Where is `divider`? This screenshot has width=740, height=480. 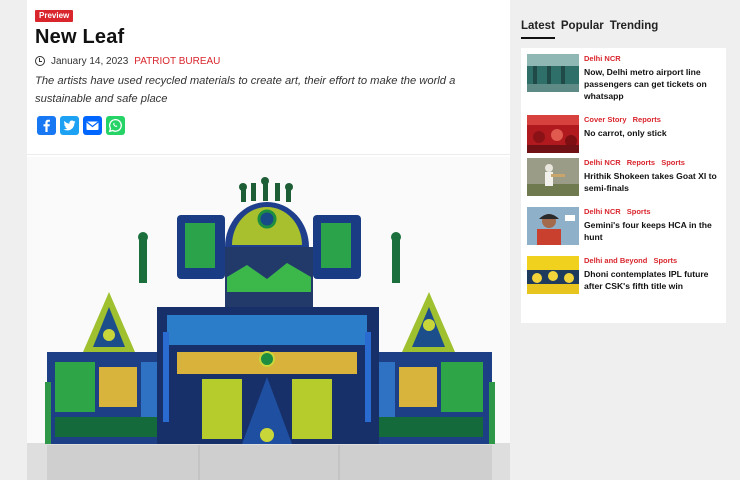
divider is located at coordinates (268, 154).